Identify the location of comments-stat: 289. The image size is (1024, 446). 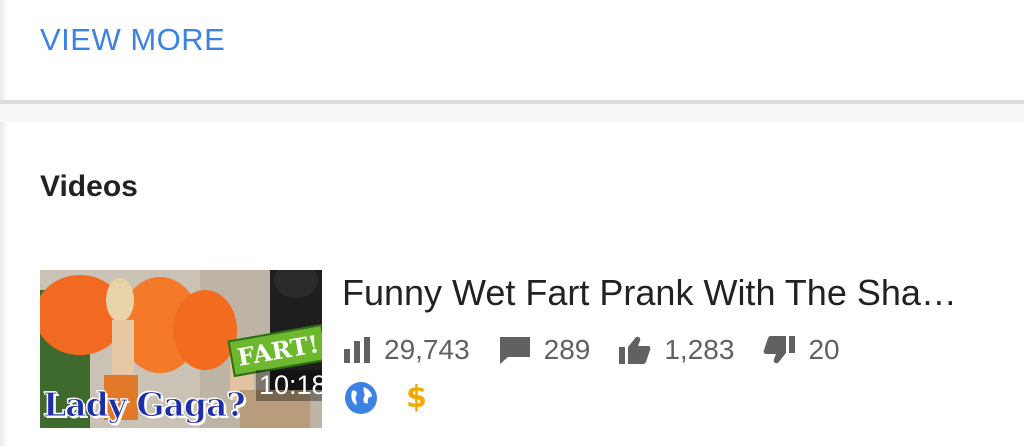
(544, 350).